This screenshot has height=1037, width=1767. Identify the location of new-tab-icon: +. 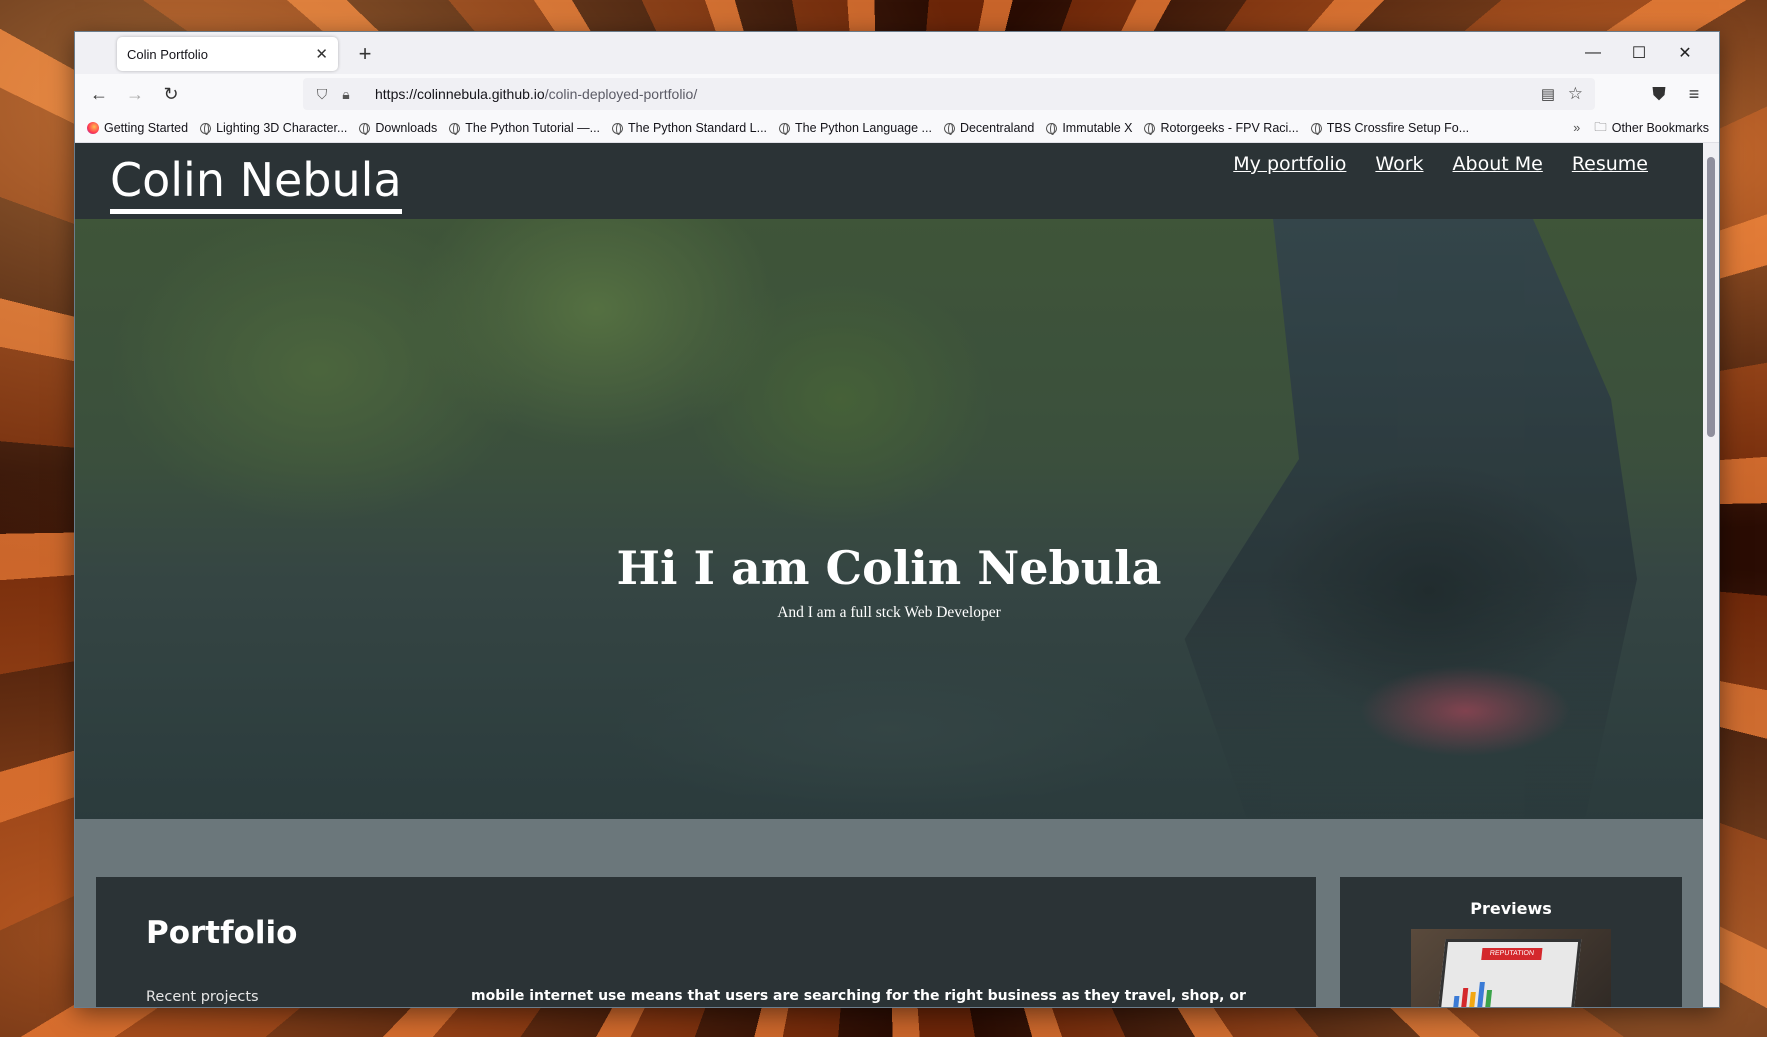
(365, 54).